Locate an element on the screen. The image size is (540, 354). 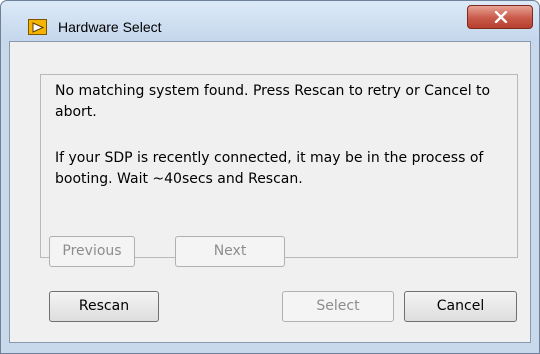
select-button: Select is located at coordinates (338, 306).